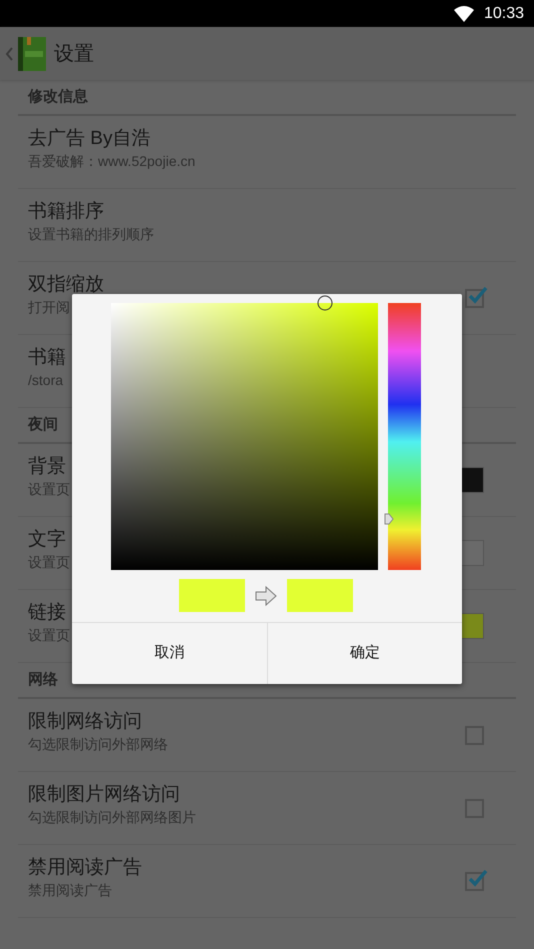 This screenshot has width=534, height=949. I want to click on hue-thumb, so click(389, 519).